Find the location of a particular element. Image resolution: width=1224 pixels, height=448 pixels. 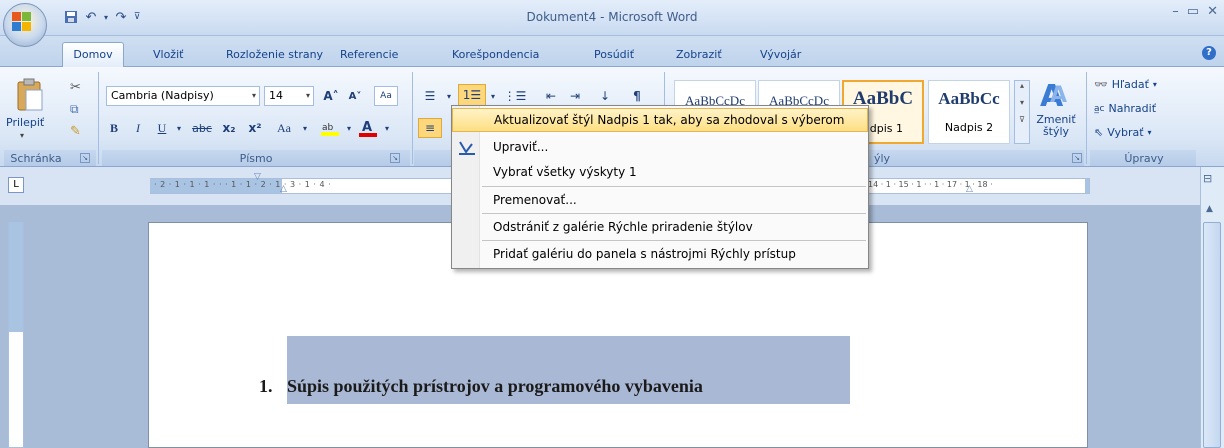

increase-indent-icon: ⇥ is located at coordinates (575, 96).